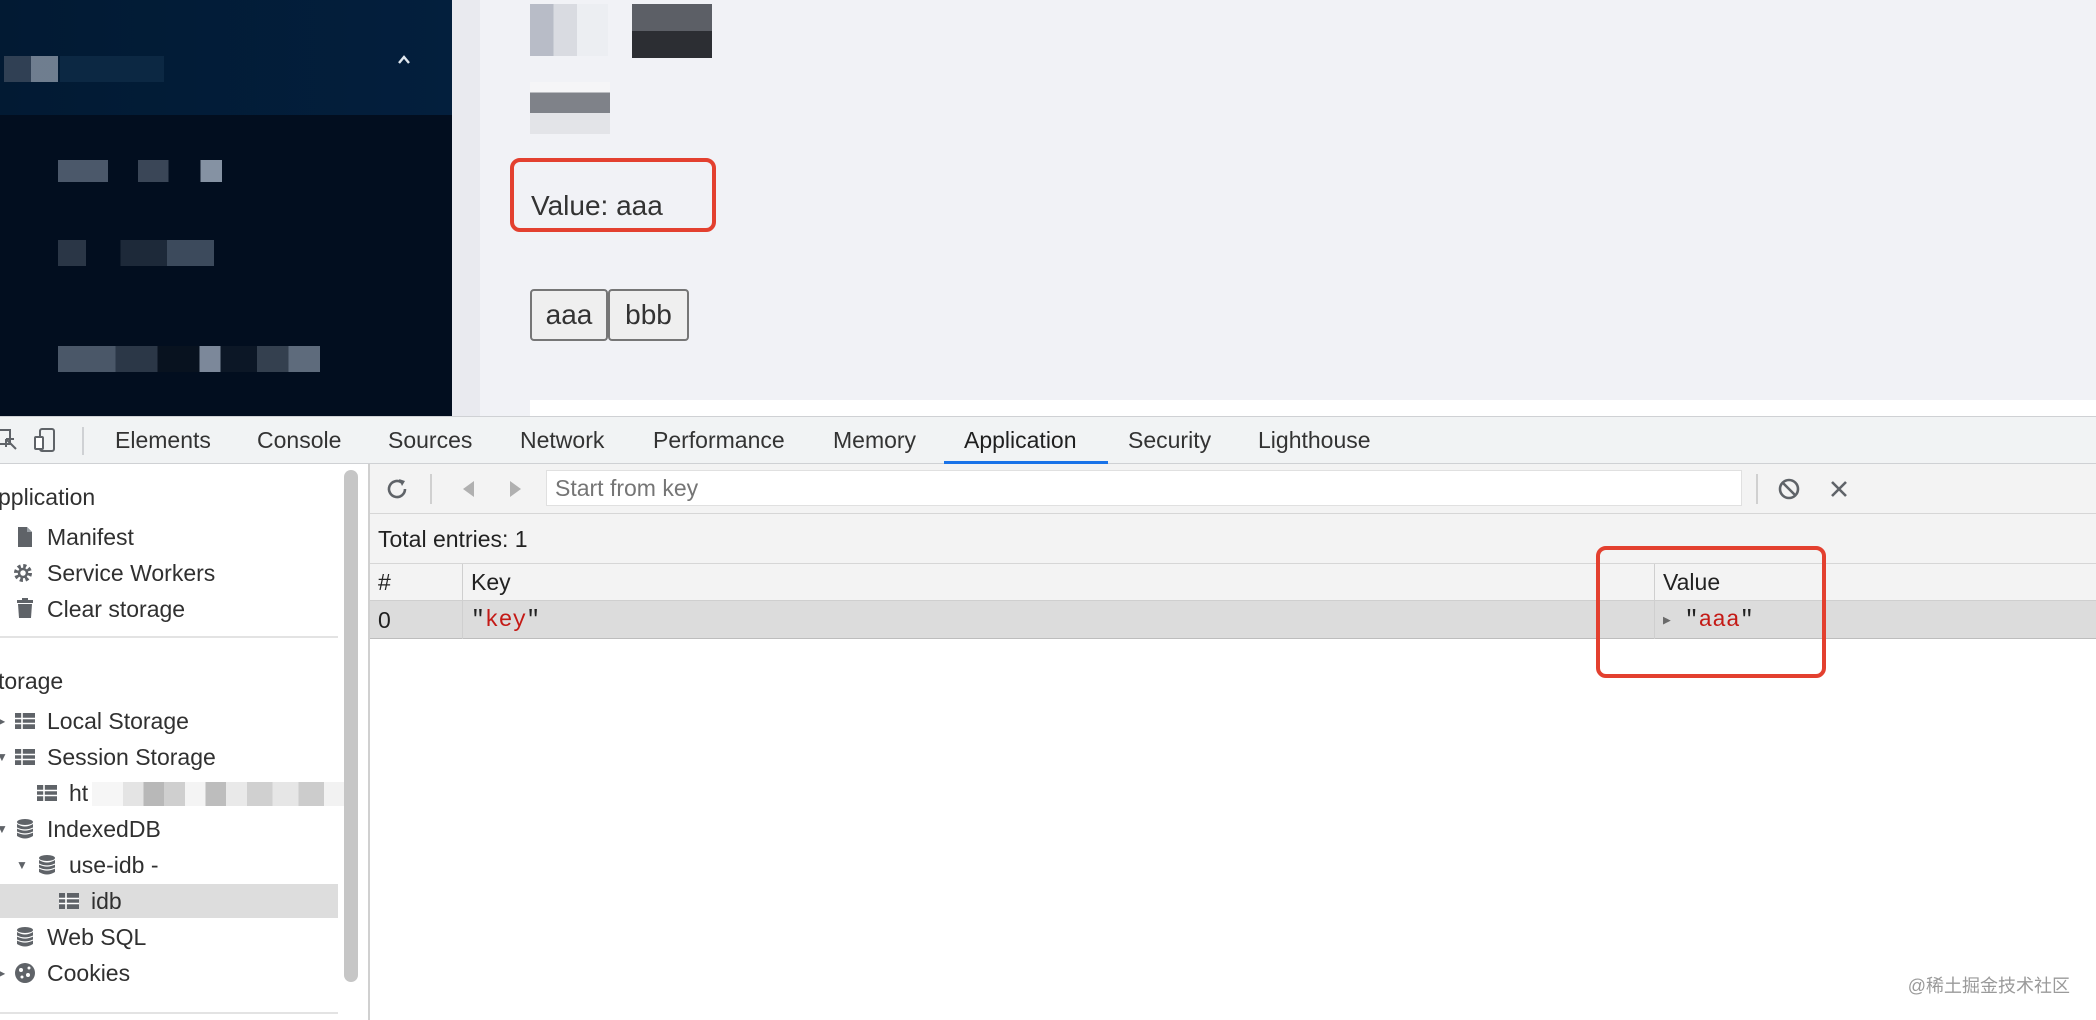  I want to click on left-navigation-panel, so click(226, 208).